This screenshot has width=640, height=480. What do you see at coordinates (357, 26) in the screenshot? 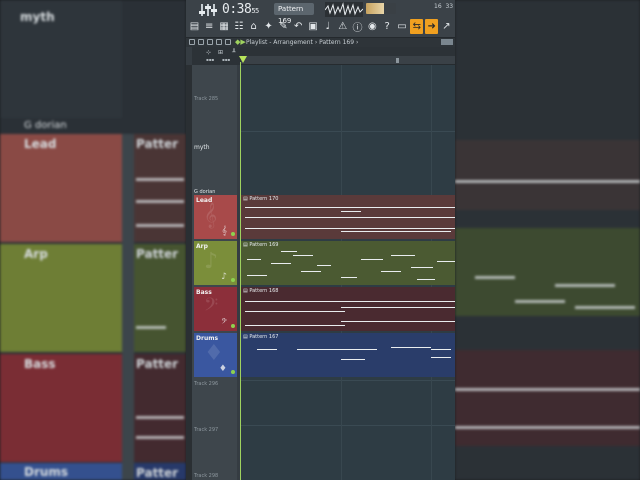
I see `info-icon: ⓘ` at bounding box center [357, 26].